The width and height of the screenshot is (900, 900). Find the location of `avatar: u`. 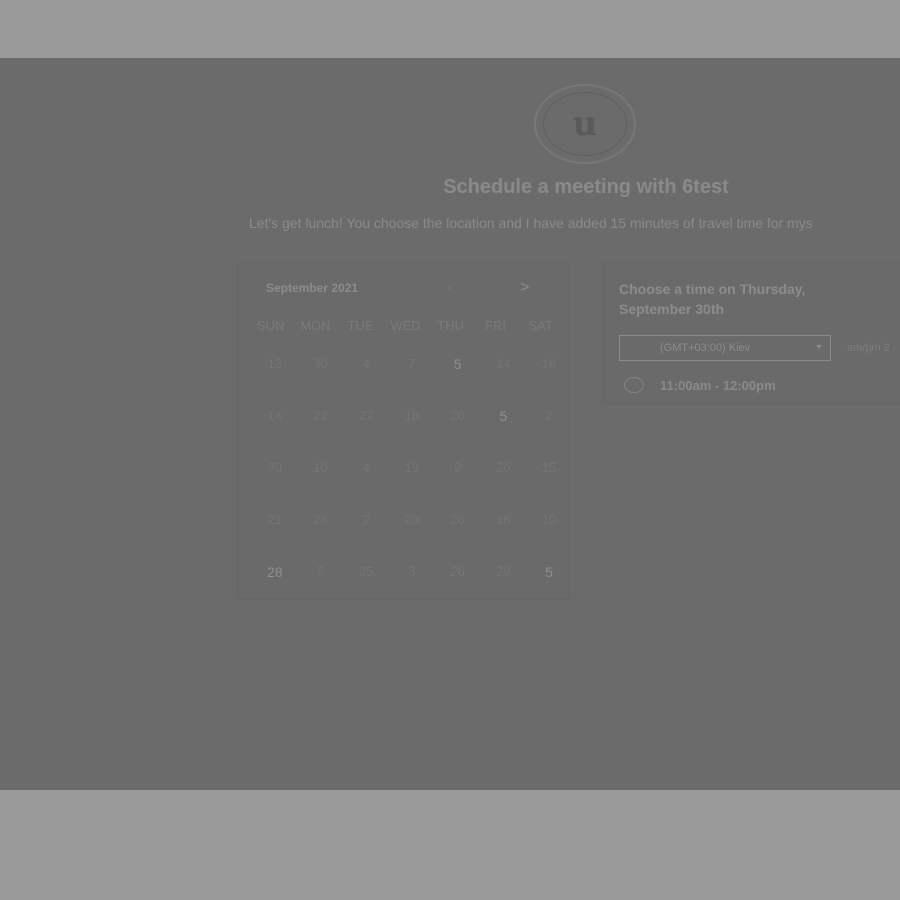

avatar: u is located at coordinates (585, 124).